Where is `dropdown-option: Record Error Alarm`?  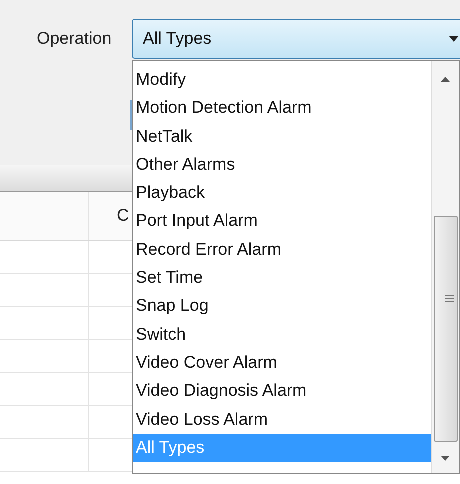
dropdown-option: Record Error Alarm is located at coordinates (282, 250).